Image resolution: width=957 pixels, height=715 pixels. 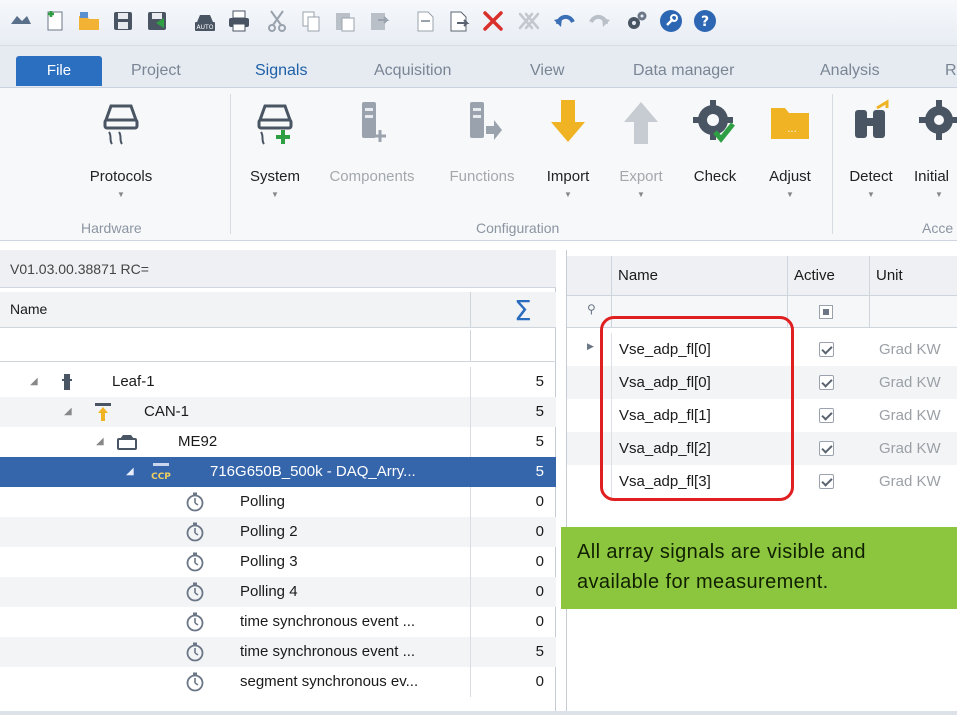 I want to click on tree-row-selected: ◢ CCP 716G650B_500k - DAQ_Arry... 5, so click(x=278, y=472).